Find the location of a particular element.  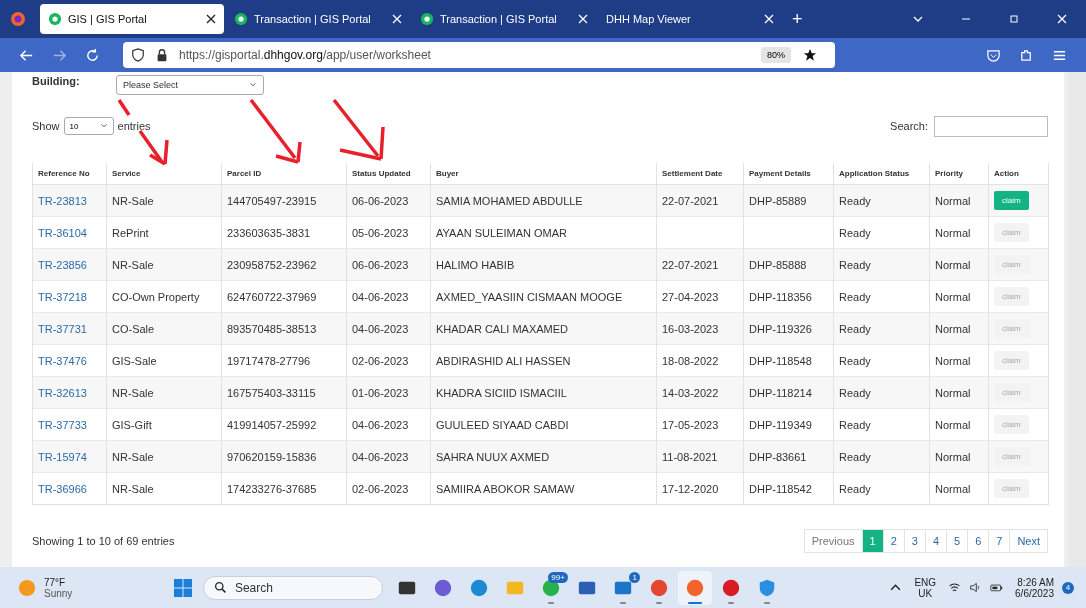

browser-tab: GIS | GIS Portal is located at coordinates (132, 19).